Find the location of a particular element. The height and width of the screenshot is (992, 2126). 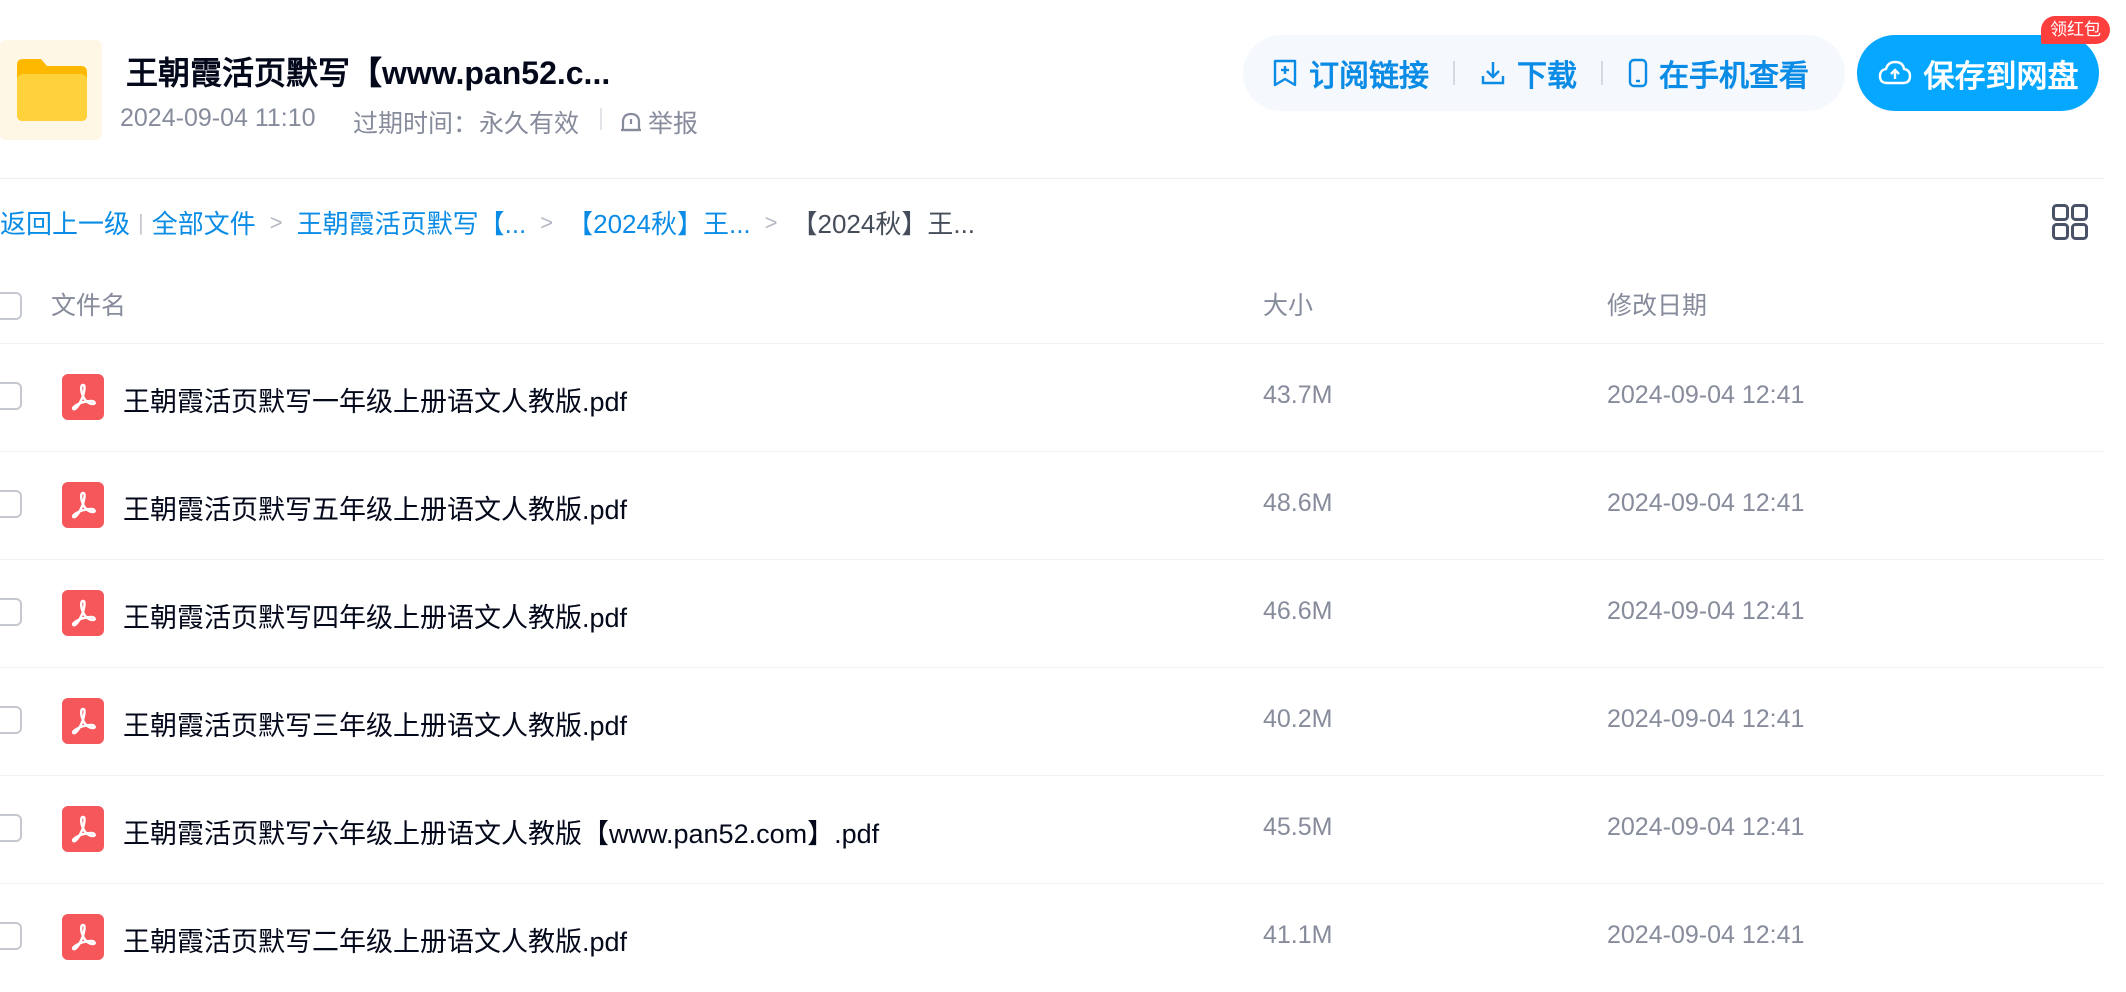

file-name: 王朝霞活页默写一年级上册语文人教版.pdf is located at coordinates (375, 399).